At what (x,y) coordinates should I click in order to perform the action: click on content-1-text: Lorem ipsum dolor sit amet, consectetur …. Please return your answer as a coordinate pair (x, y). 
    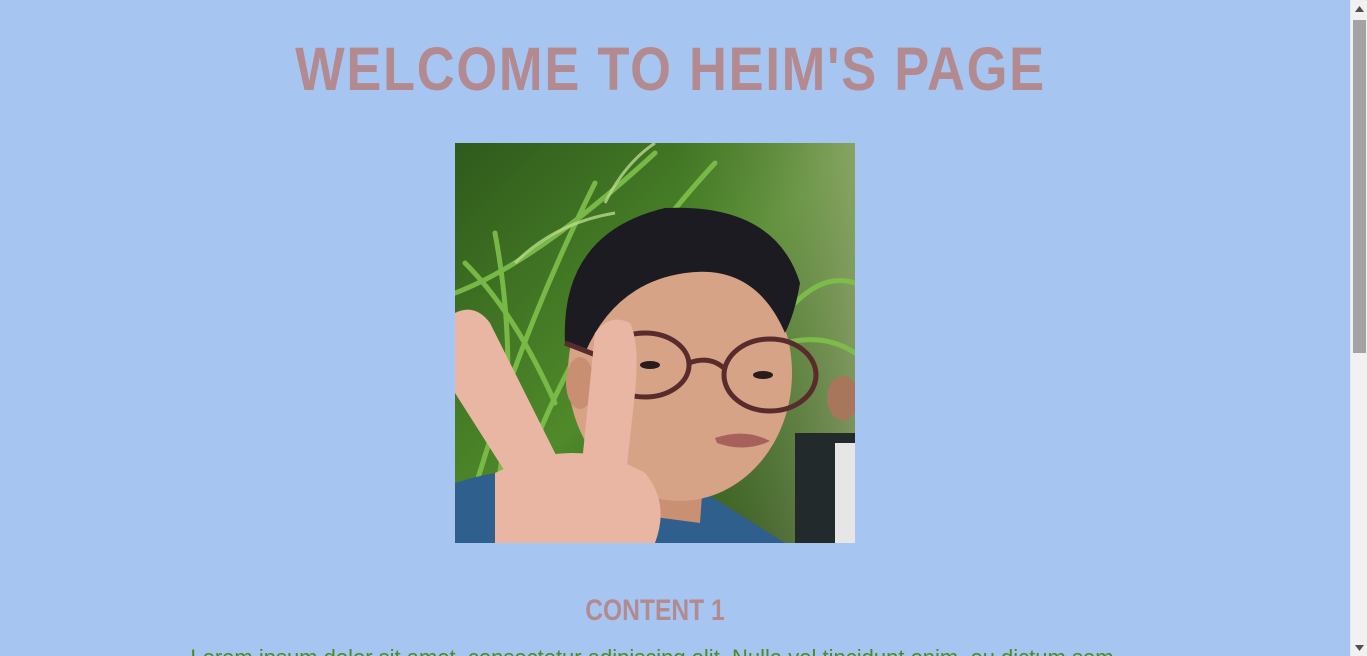
    Looking at the image, I should click on (655, 650).